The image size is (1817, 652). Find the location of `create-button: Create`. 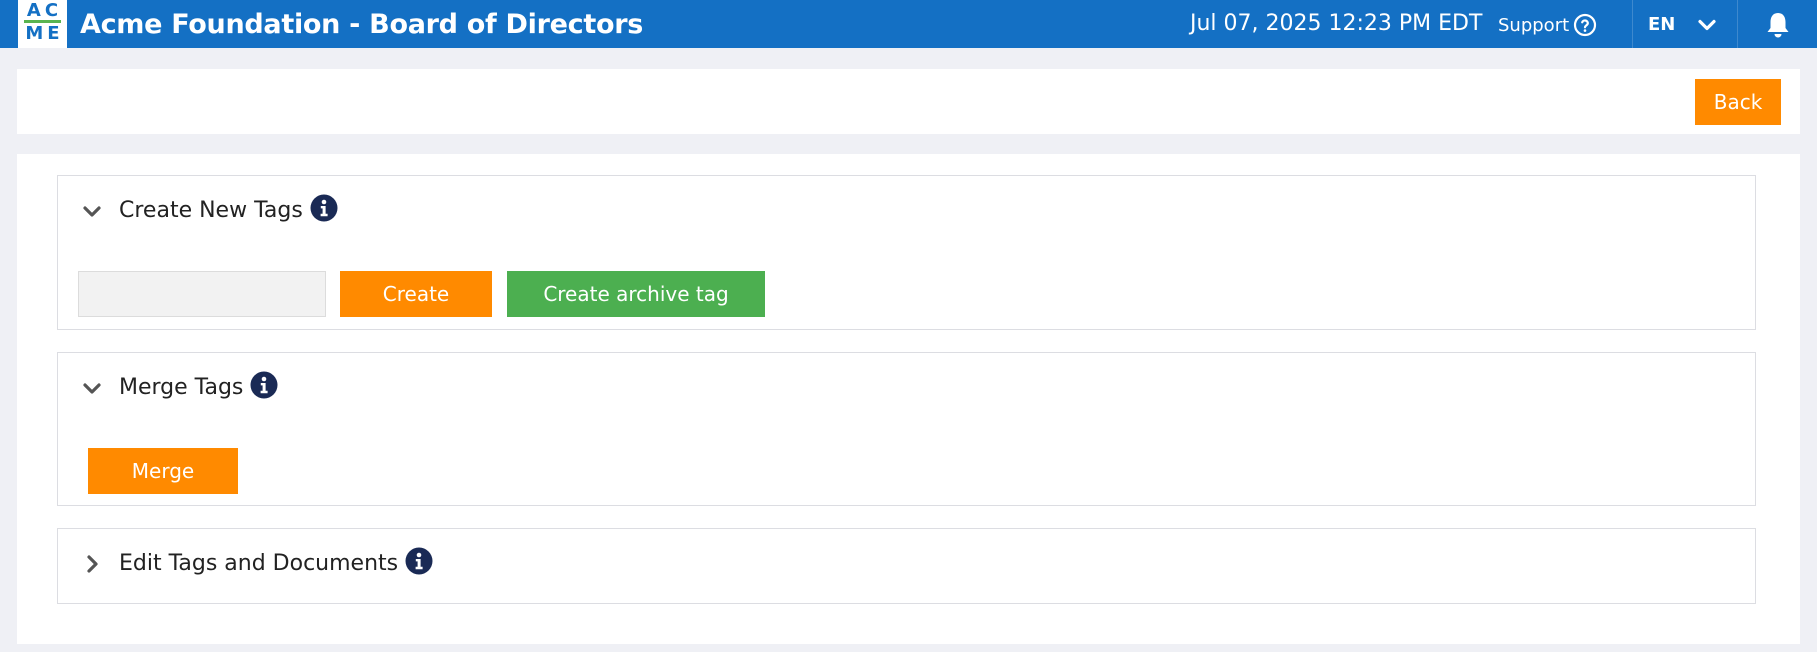

create-button: Create is located at coordinates (416, 294).